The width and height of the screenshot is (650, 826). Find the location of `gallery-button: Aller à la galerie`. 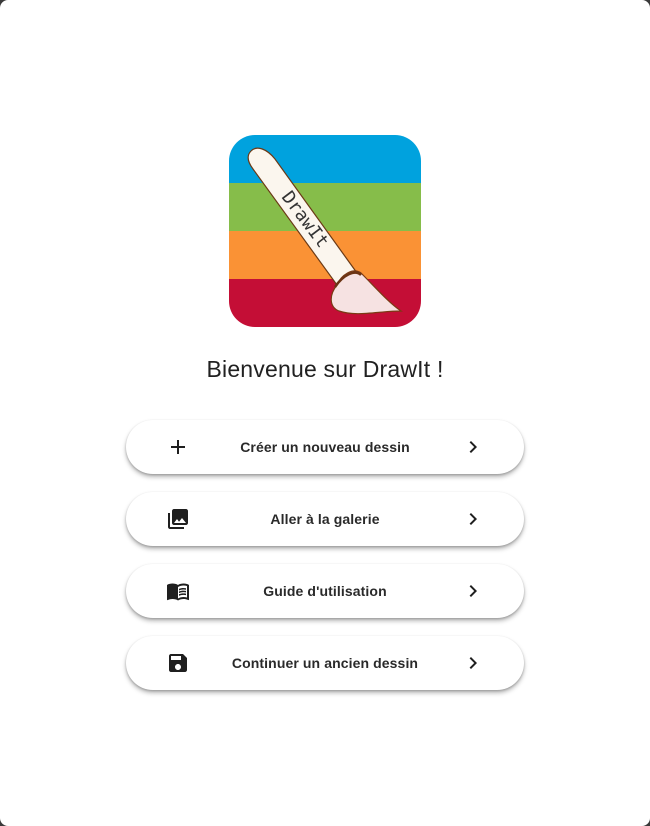

gallery-button: Aller à la galerie is located at coordinates (325, 519).